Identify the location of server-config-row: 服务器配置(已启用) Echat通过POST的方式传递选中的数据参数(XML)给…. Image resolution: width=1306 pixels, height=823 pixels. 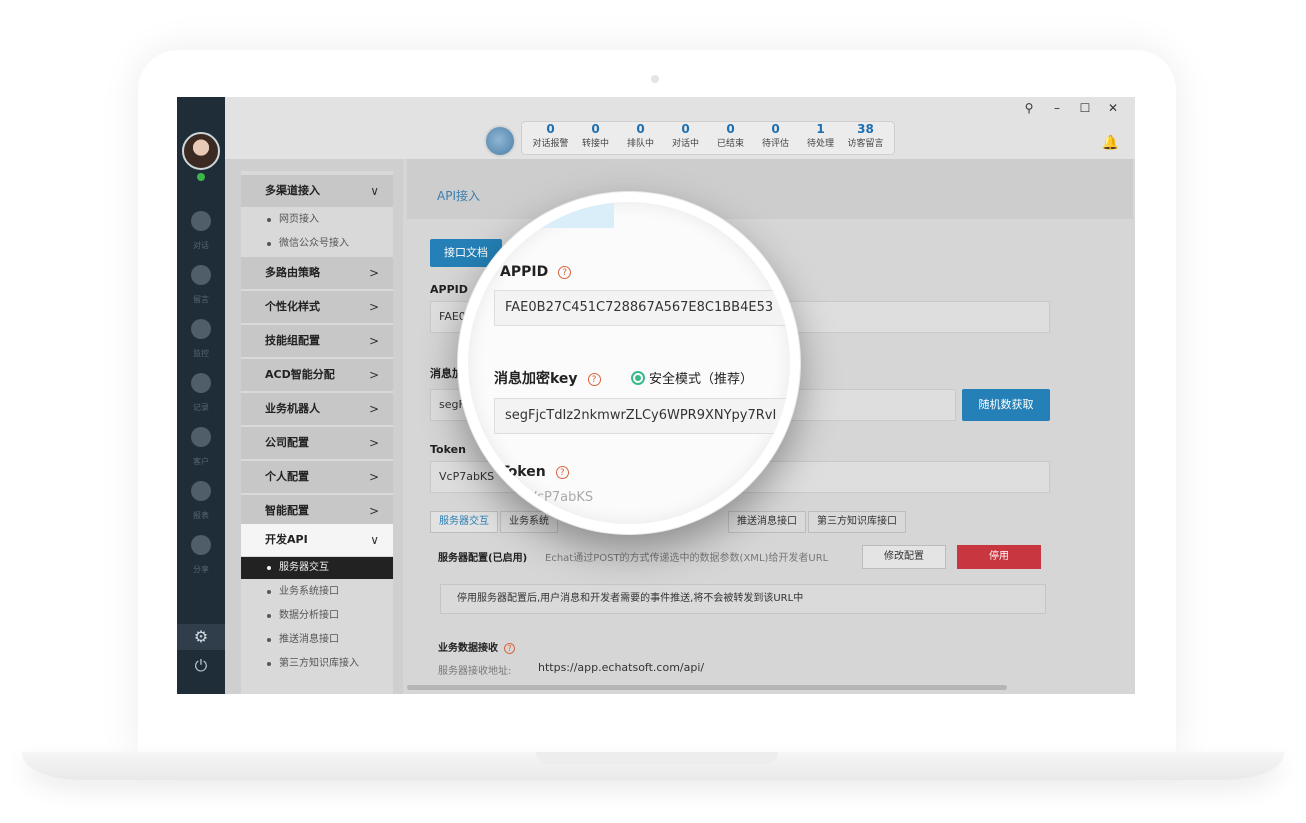
(740, 564).